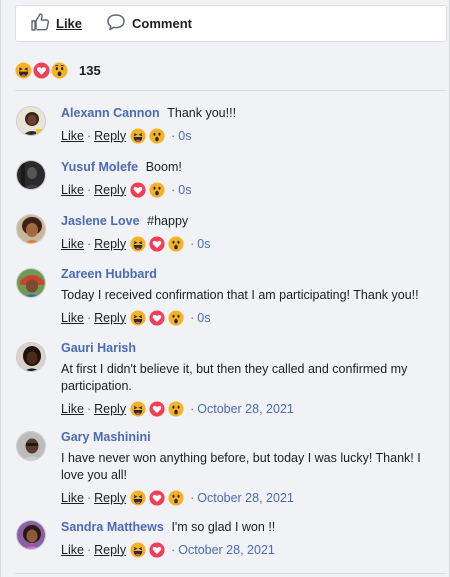 Image resolution: width=450 pixels, height=577 pixels. What do you see at coordinates (162, 23) in the screenshot?
I see `comment-button-label: Comment` at bounding box center [162, 23].